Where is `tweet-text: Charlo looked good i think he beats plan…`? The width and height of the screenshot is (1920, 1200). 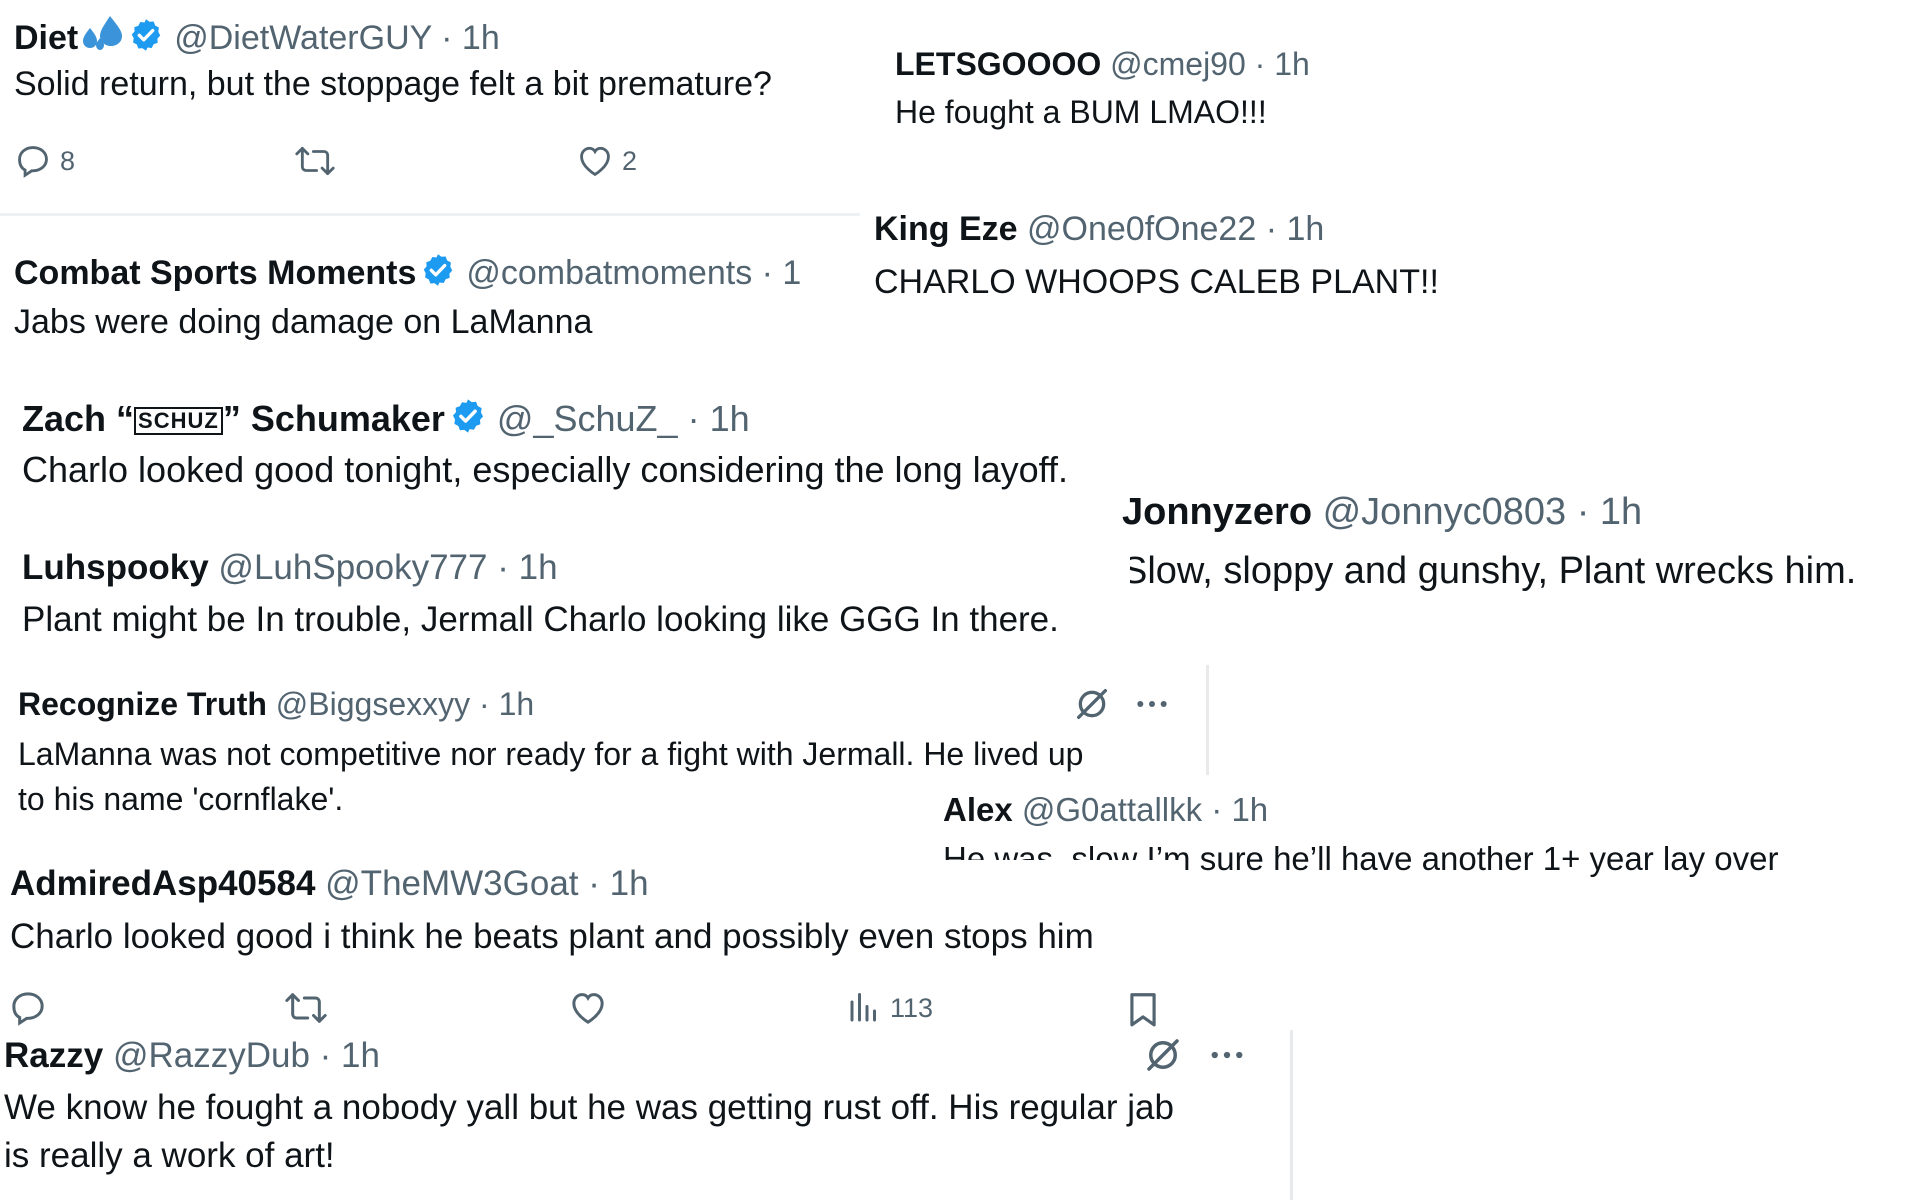 tweet-text: Charlo looked good i think he beats plan… is located at coordinates (552, 936).